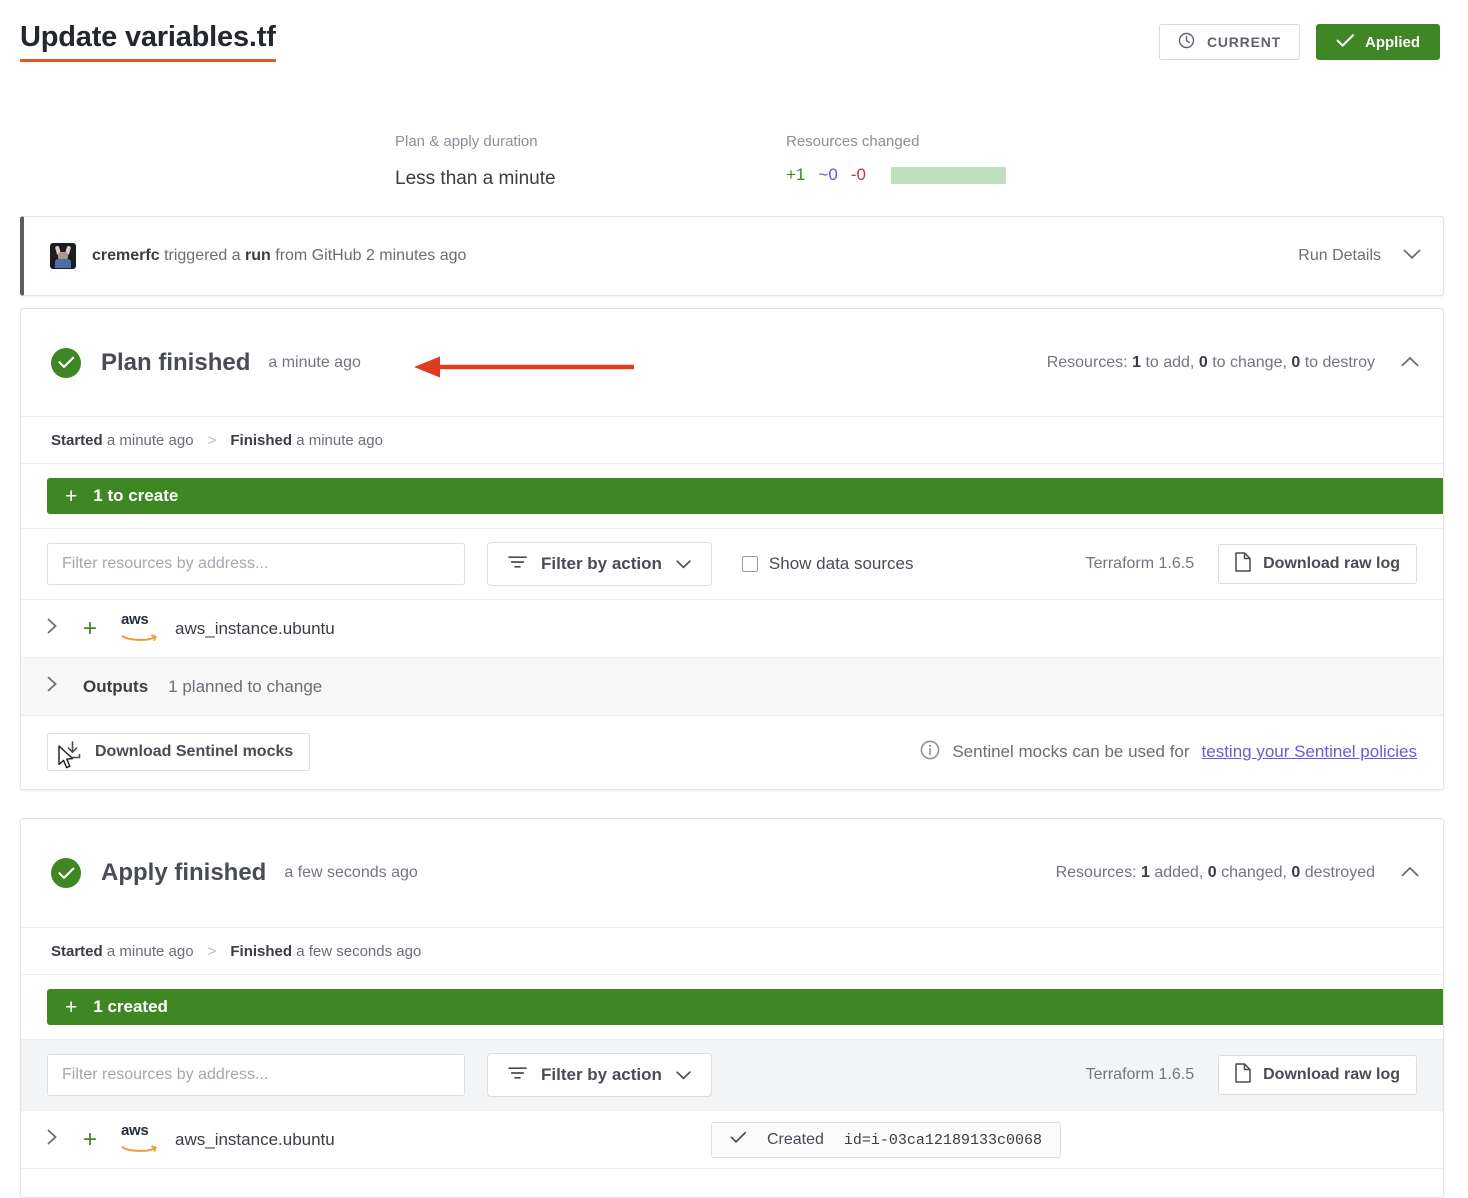 This screenshot has height=1198, width=1468. I want to click on plan-download-raw-log-button: Download raw log, so click(1317, 564).